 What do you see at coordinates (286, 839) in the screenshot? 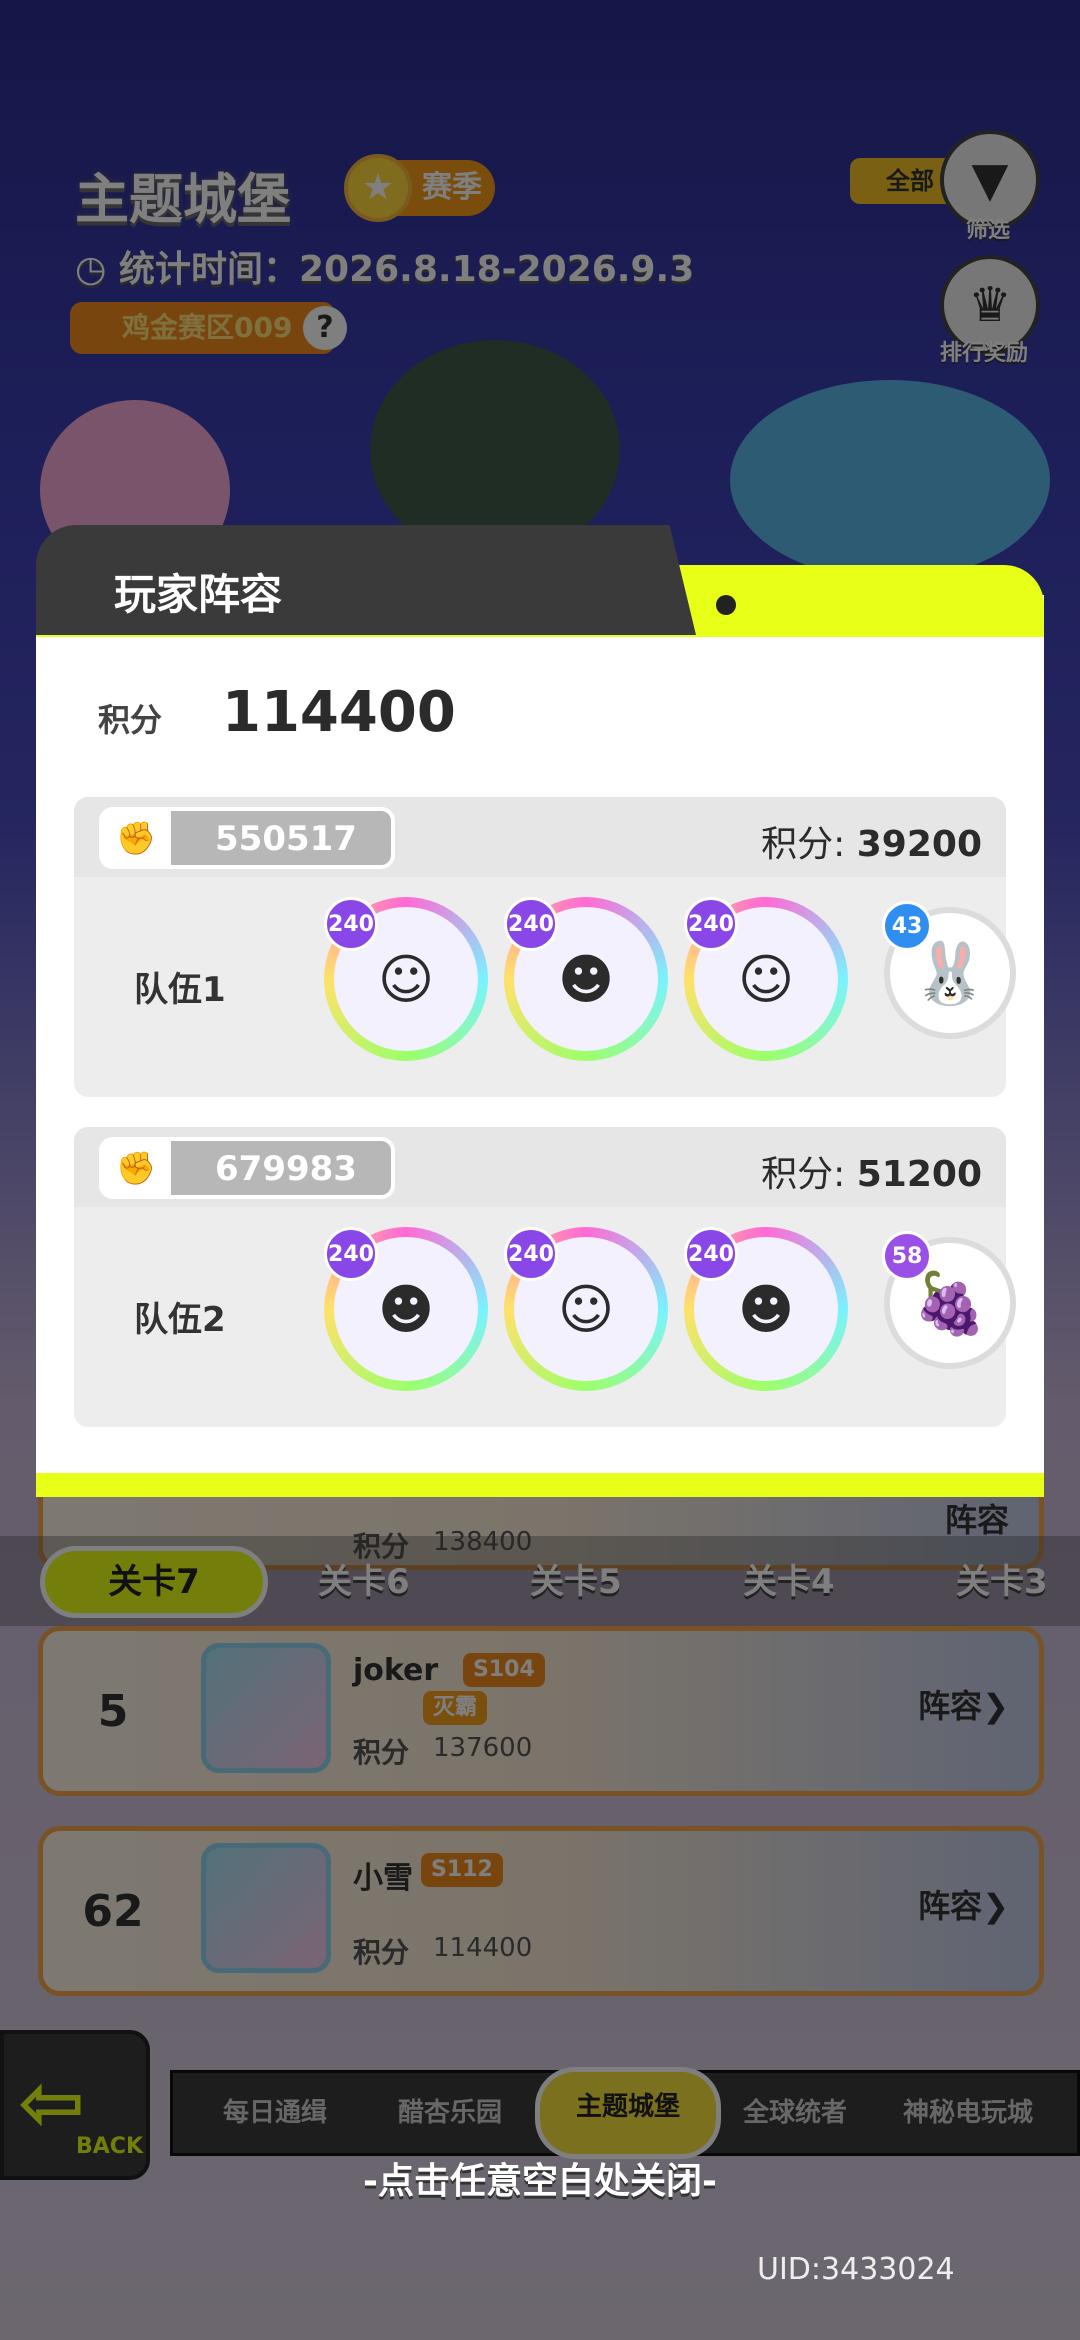
I see `team-id: 550517` at bounding box center [286, 839].